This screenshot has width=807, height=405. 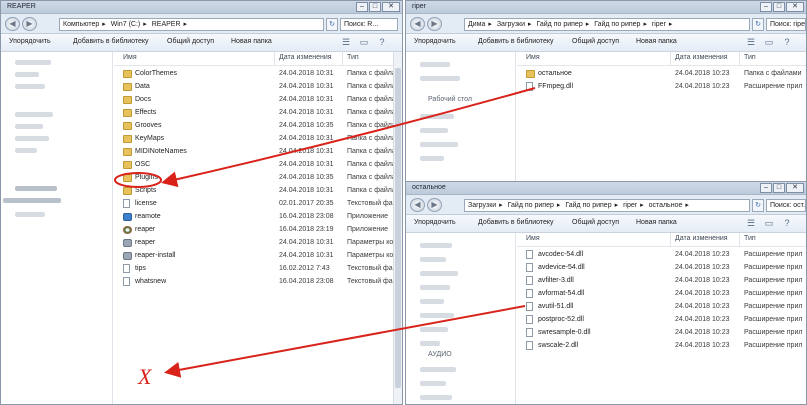 What do you see at coordinates (258, 230) in the screenshot?
I see `list-item: reaper 16.04.2018 23:19 Приложение` at bounding box center [258, 230].